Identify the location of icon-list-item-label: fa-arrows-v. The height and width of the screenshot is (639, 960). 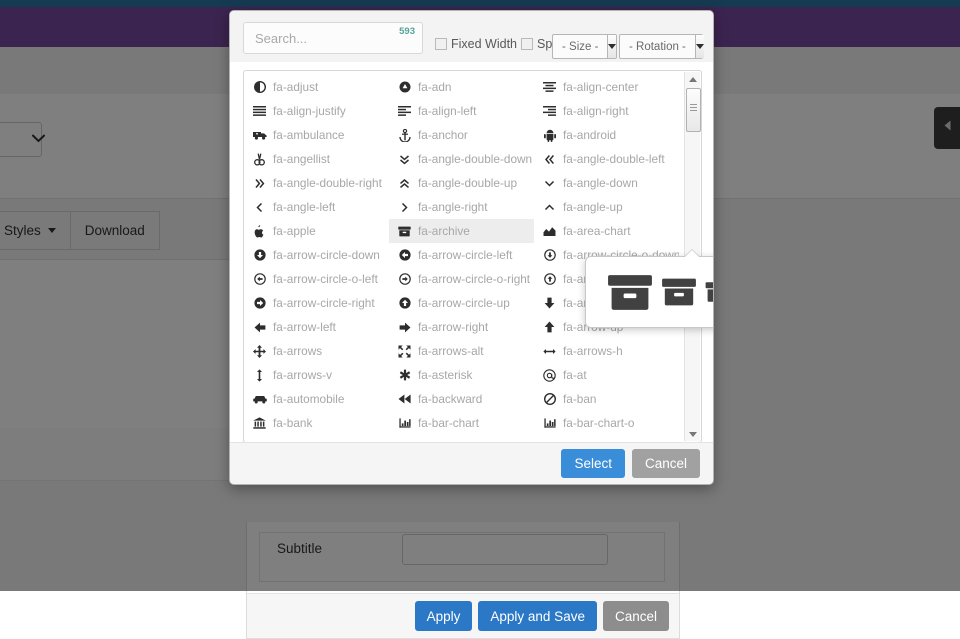
(302, 375).